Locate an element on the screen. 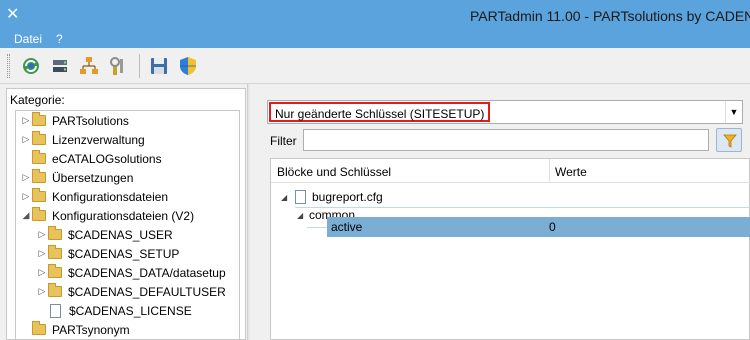 Image resolution: width=750 pixels, height=340 pixels. chevron-down-icon: ▼ is located at coordinates (733, 112).